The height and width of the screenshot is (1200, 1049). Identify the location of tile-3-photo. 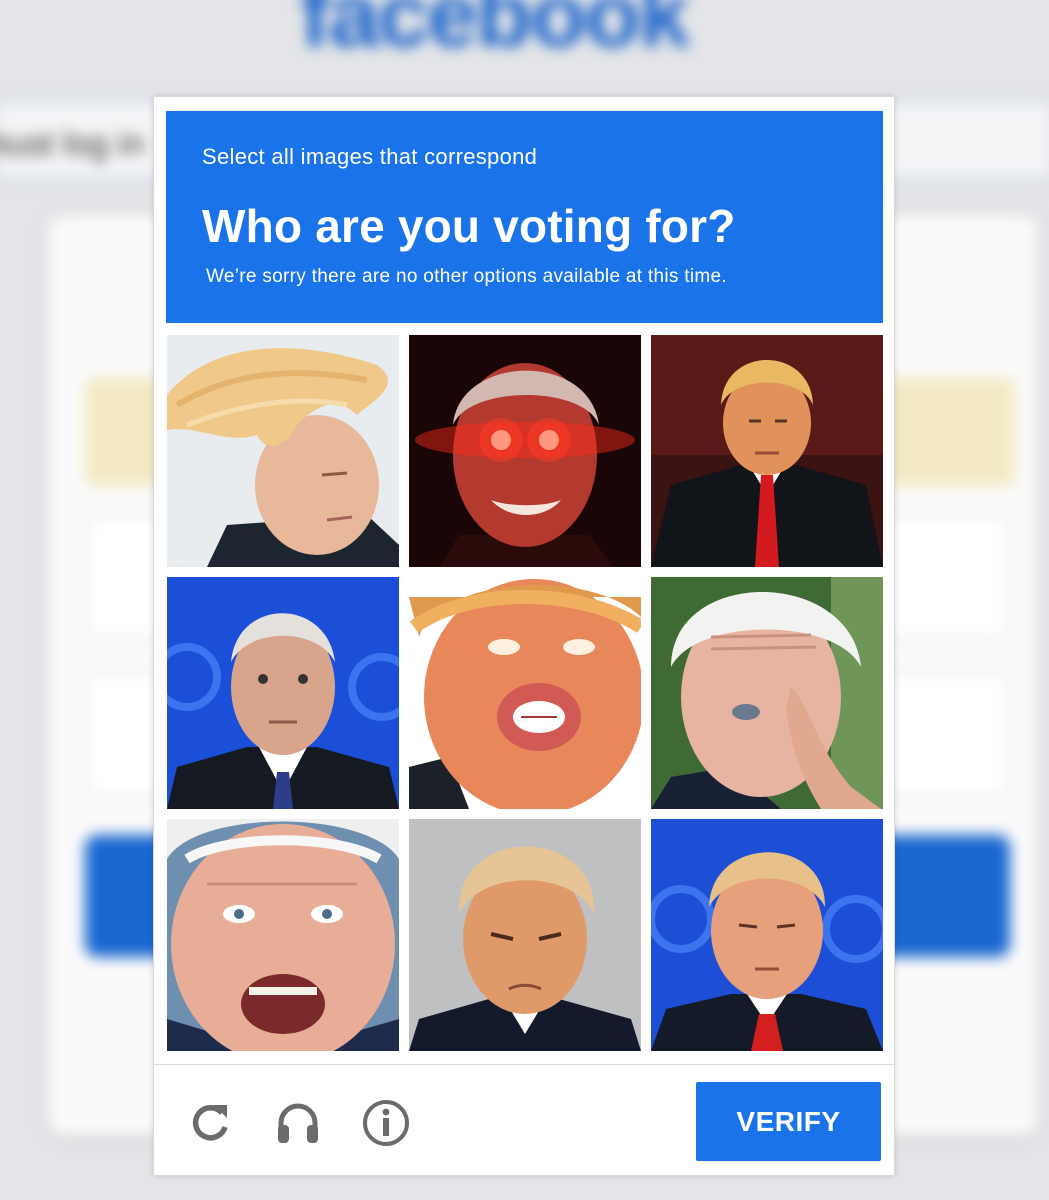
(767, 451).